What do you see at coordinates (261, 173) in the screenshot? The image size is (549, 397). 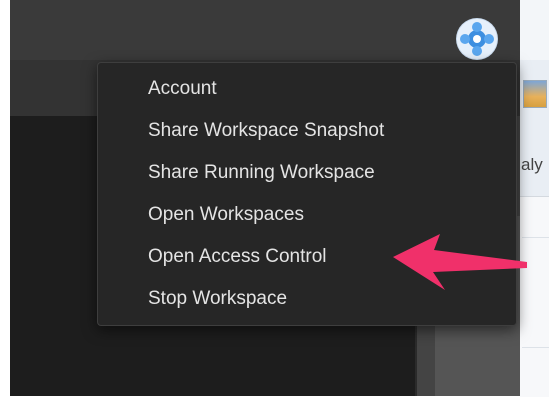 I see `menu-item-share-running-workspace: Share Running Workspace` at bounding box center [261, 173].